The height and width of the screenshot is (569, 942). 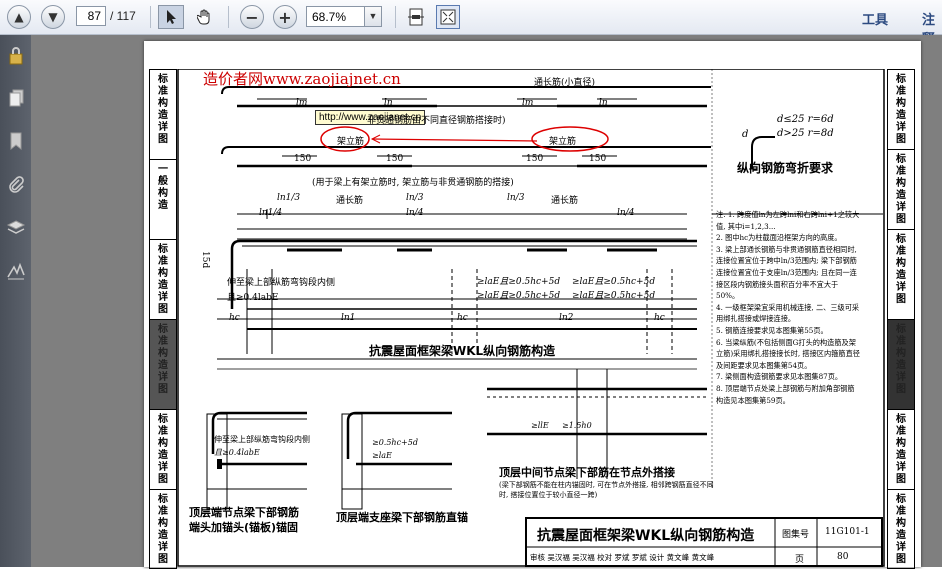 I want to click on previous-page-button: ▲, so click(x=19, y=17).